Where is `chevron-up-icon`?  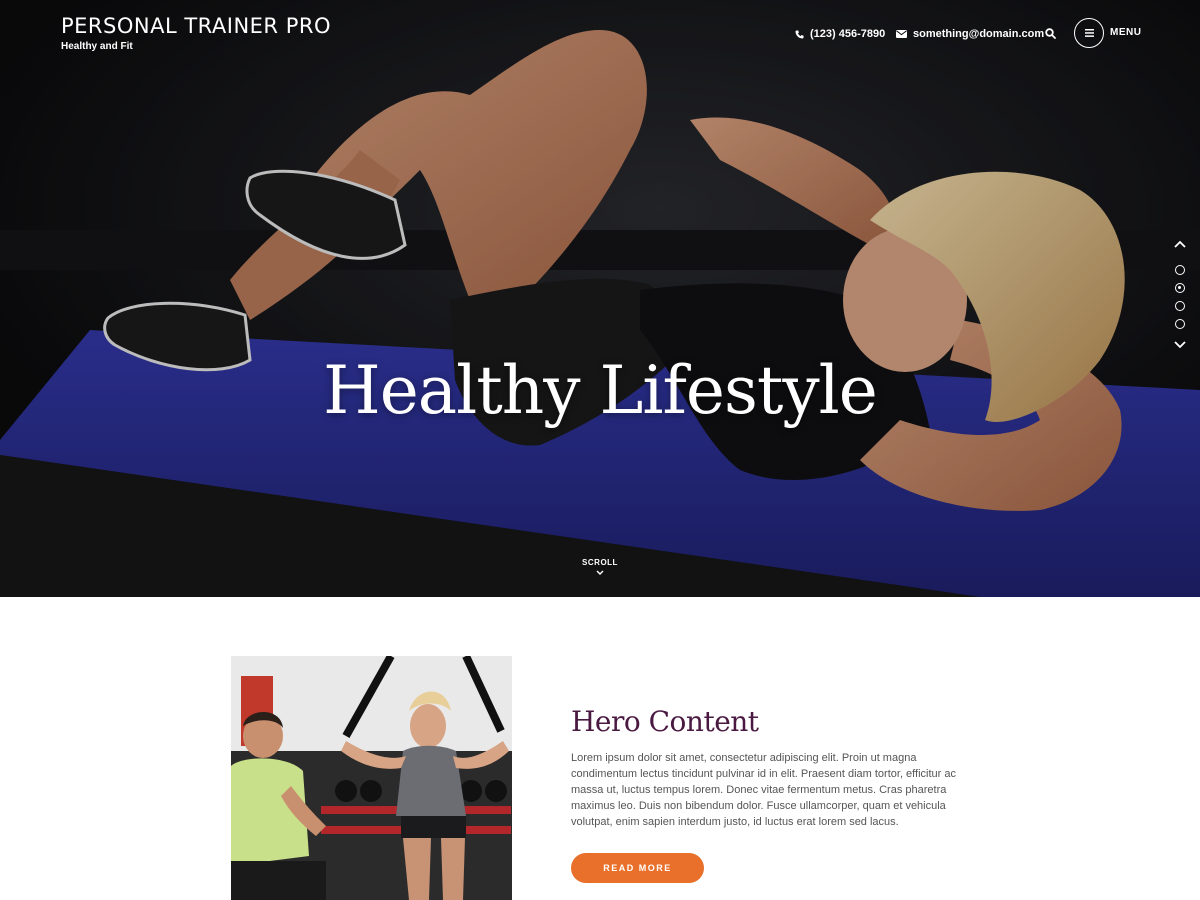
chevron-up-icon is located at coordinates (1180, 244).